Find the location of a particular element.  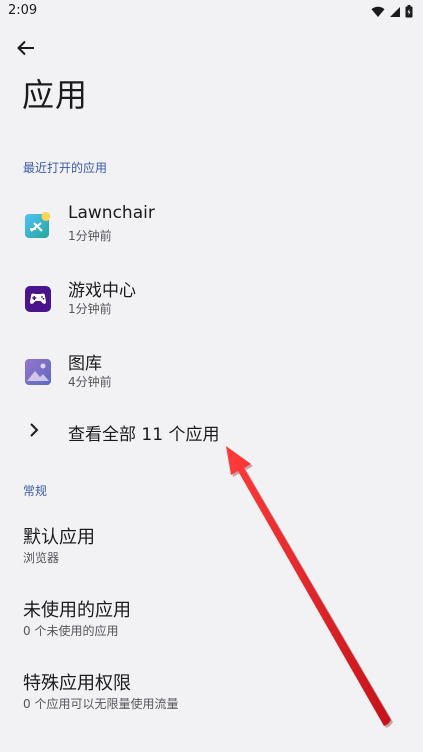

general-section-header: 常规 is located at coordinates (35, 491).